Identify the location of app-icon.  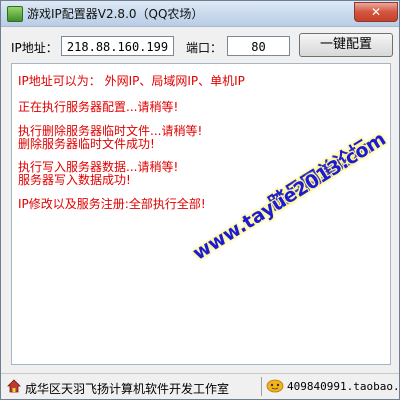
(15, 14).